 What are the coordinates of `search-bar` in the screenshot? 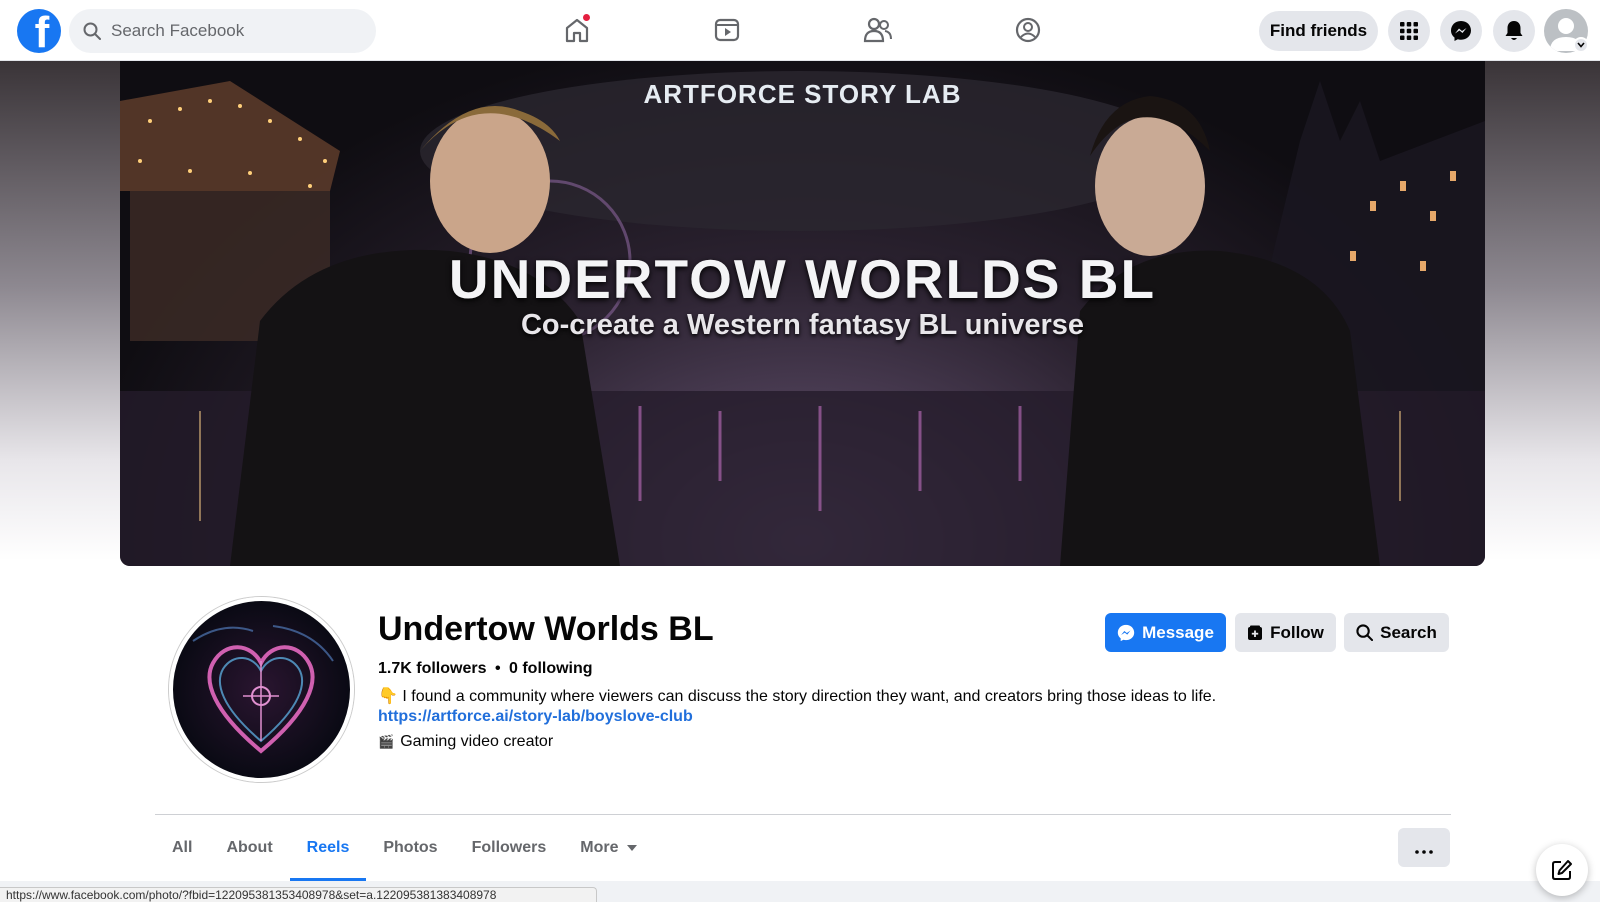 It's located at (222, 31).